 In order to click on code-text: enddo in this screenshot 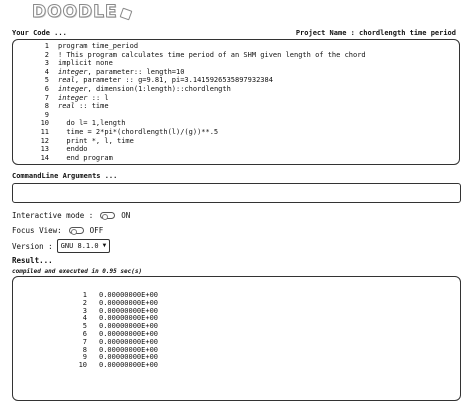, I will do `click(73, 149)`.